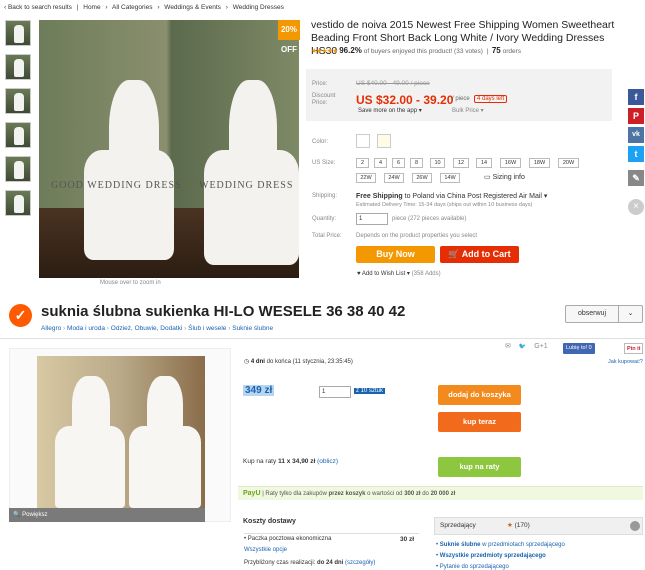 The width and height of the screenshot is (645, 570). I want to click on sizing-info-link: ▭ Sizing info, so click(504, 177).